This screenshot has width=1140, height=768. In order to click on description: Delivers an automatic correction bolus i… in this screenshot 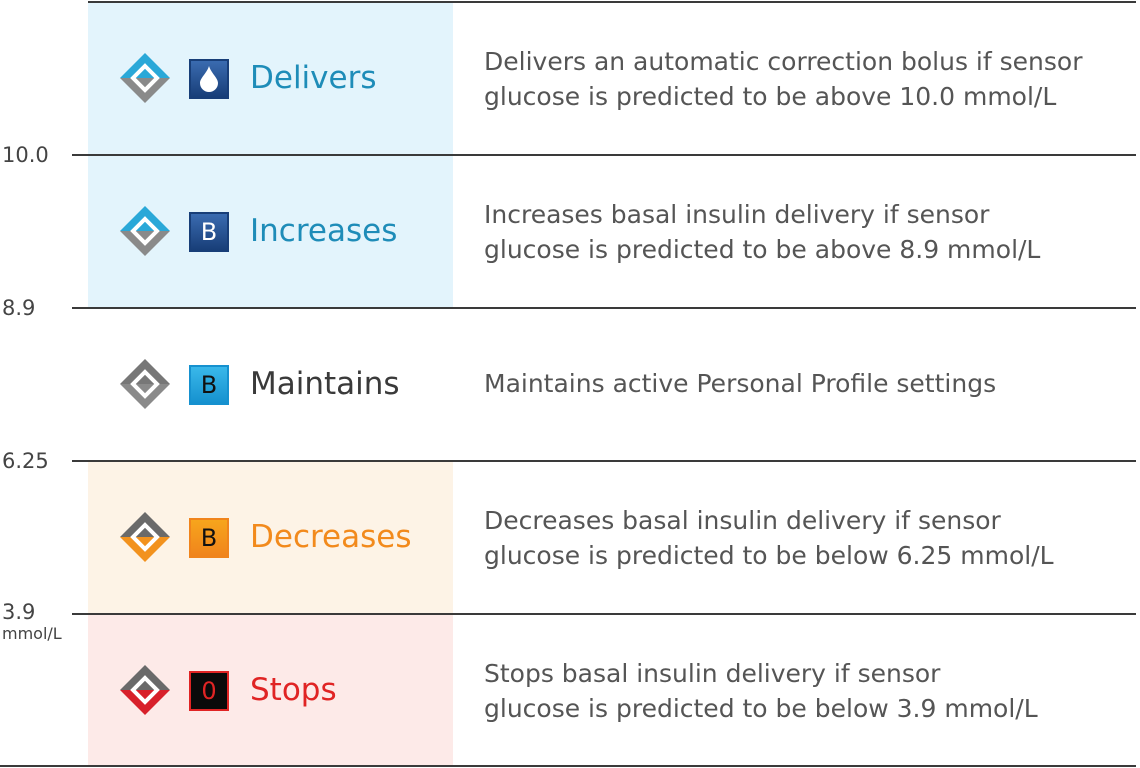, I will do `click(783, 79)`.